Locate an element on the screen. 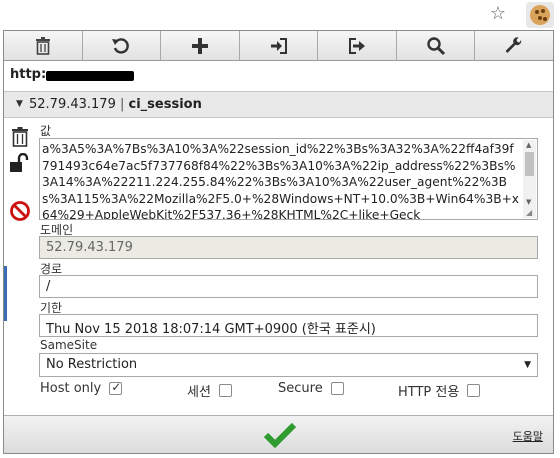 Image resolution: width=560 pixels, height=458 pixels. submit-button is located at coordinates (280, 435).